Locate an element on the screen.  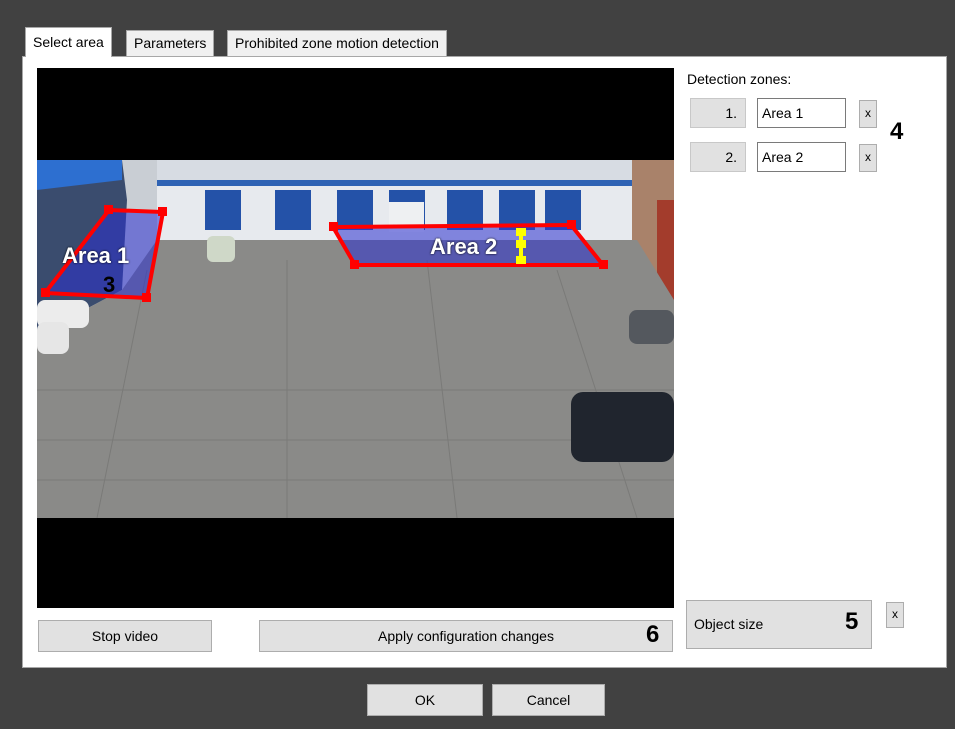
area-1-label: Area 1 is located at coordinates (96, 255).